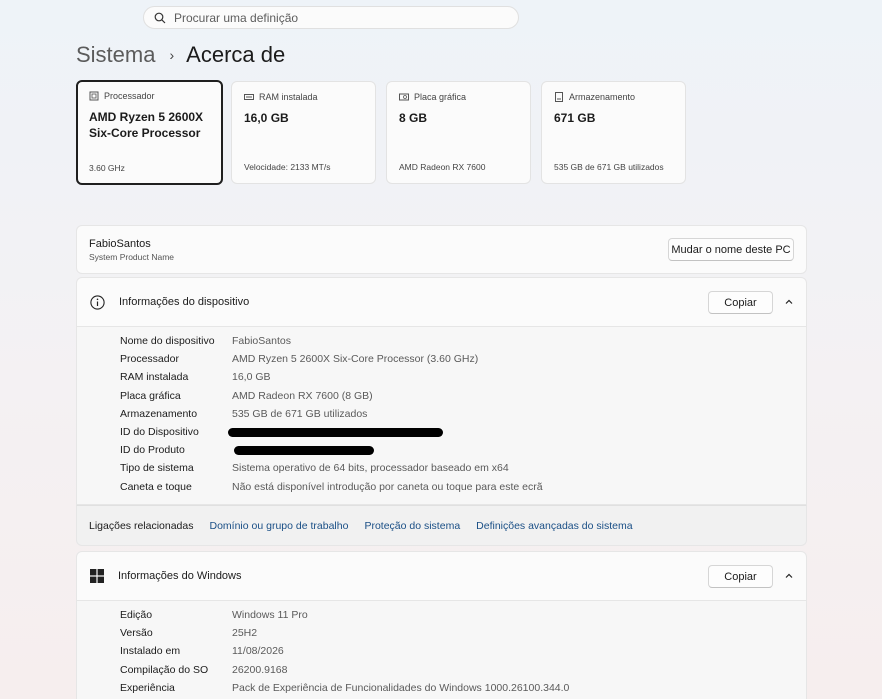 The height and width of the screenshot is (699, 882). What do you see at coordinates (146, 125) in the screenshot?
I see `card-value: AMD Ryzen 5 2600X Six-Core Processor` at bounding box center [146, 125].